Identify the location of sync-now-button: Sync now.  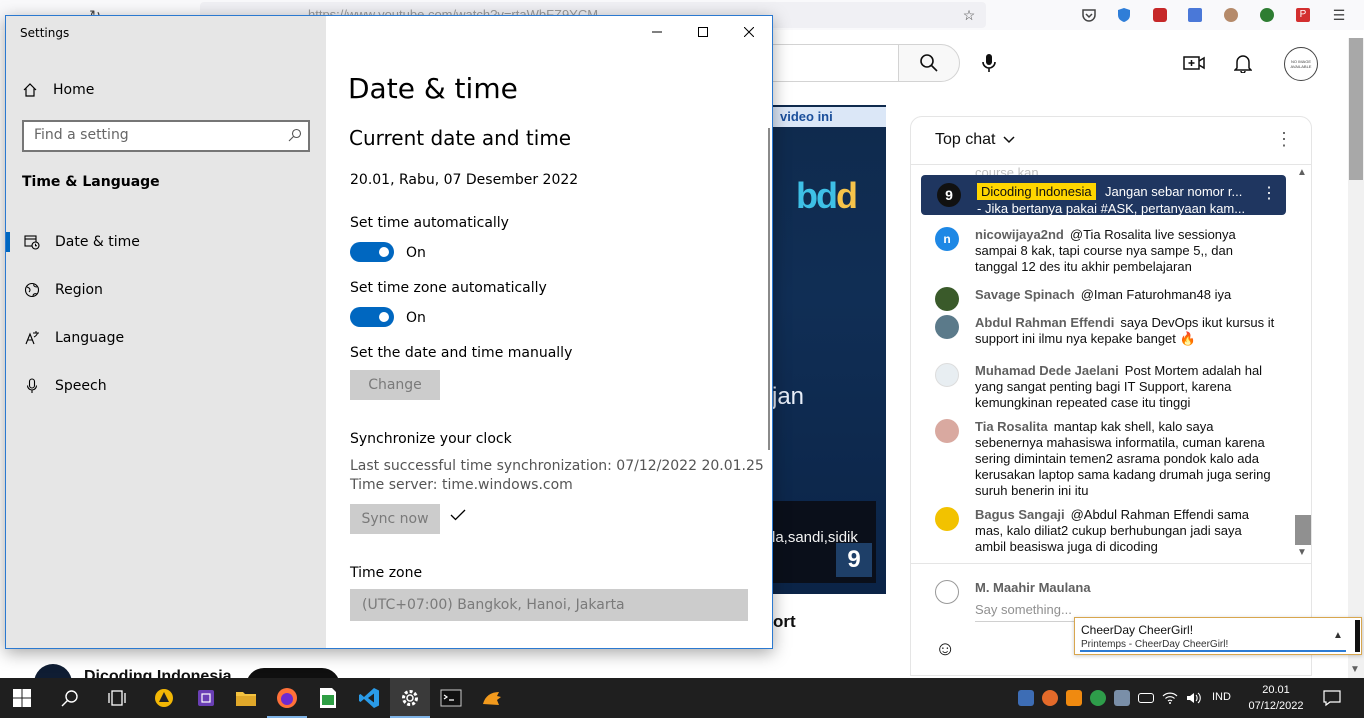
(395, 519).